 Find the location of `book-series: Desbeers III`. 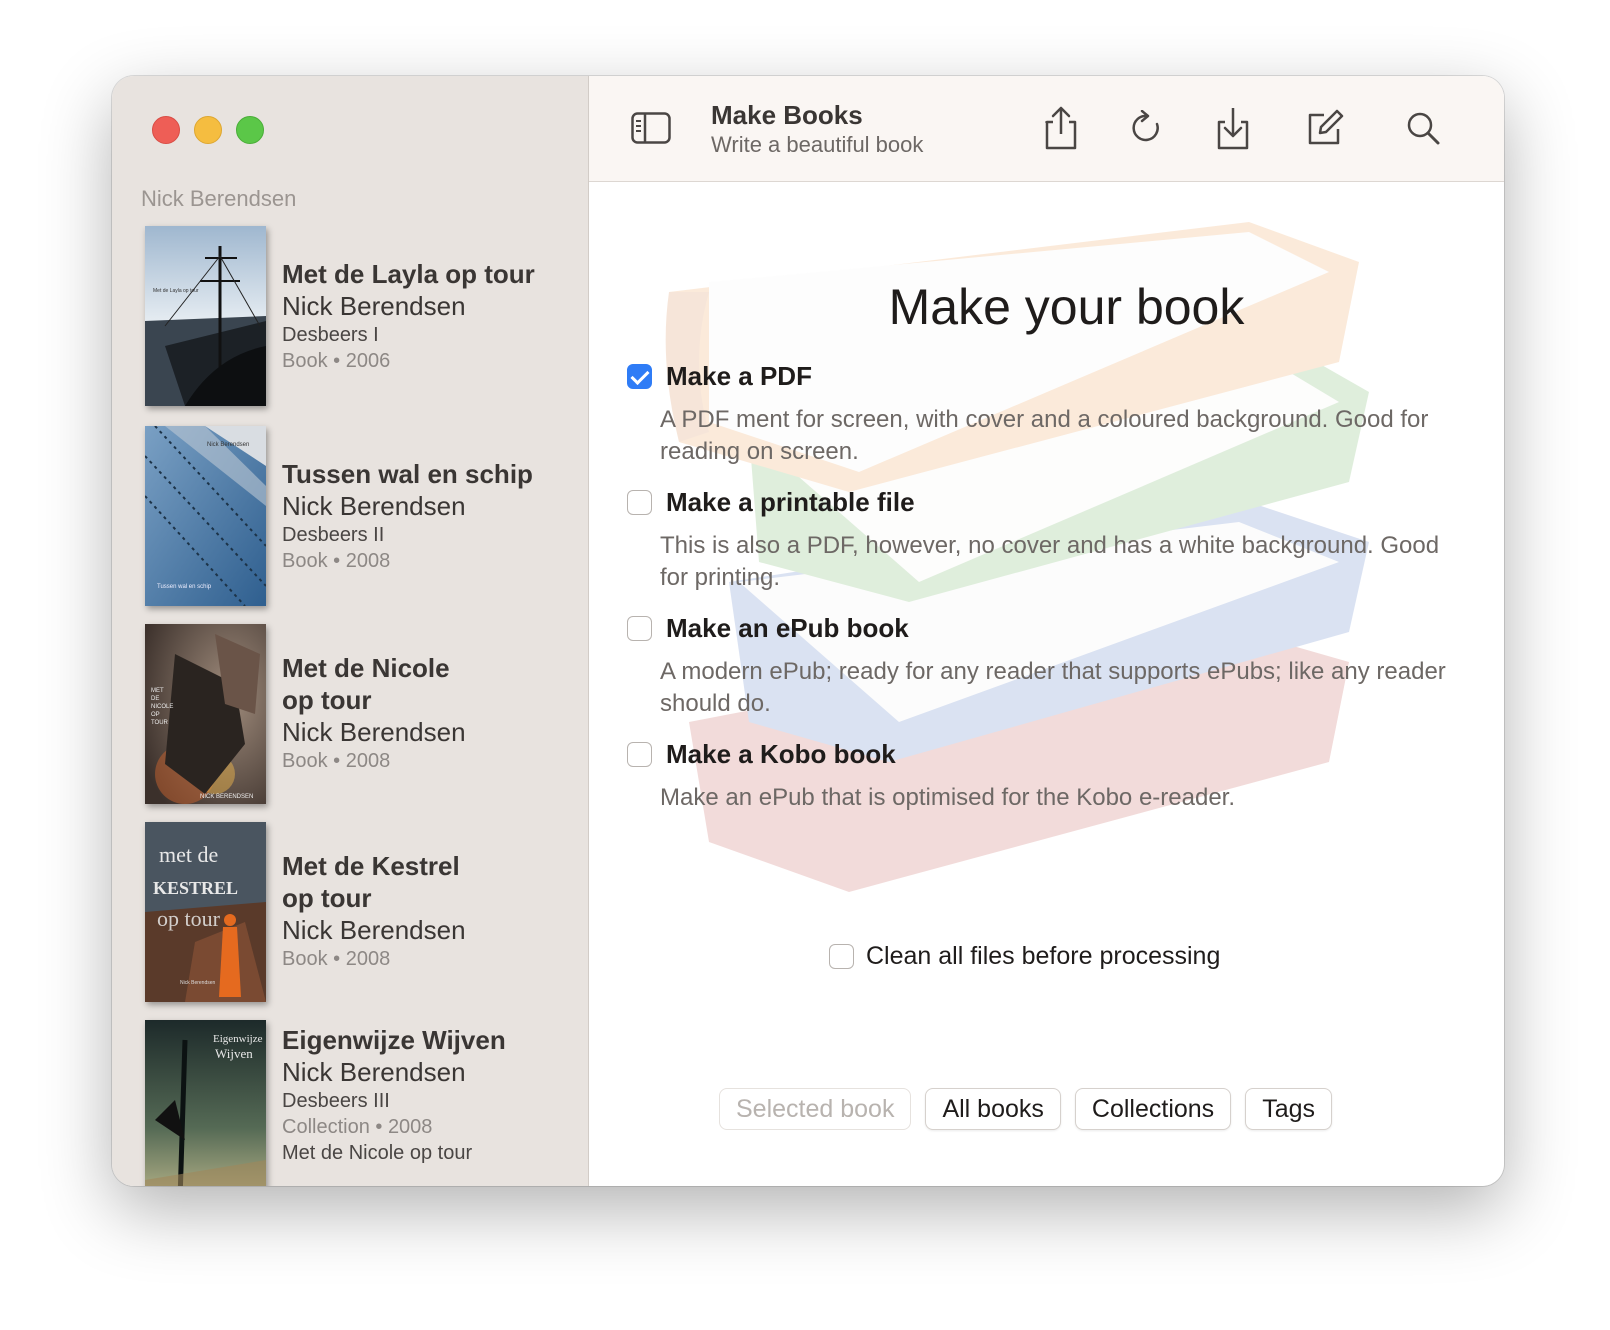

book-series: Desbeers III is located at coordinates (336, 1101).